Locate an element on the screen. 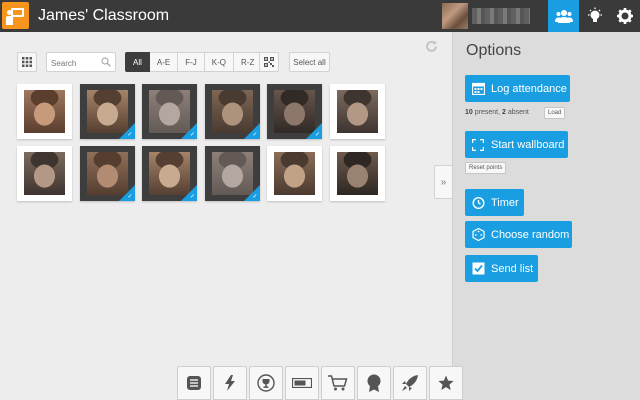 Image resolution: width=640 pixels, height=400 pixels. chevron-right-icon: » is located at coordinates (443, 182).